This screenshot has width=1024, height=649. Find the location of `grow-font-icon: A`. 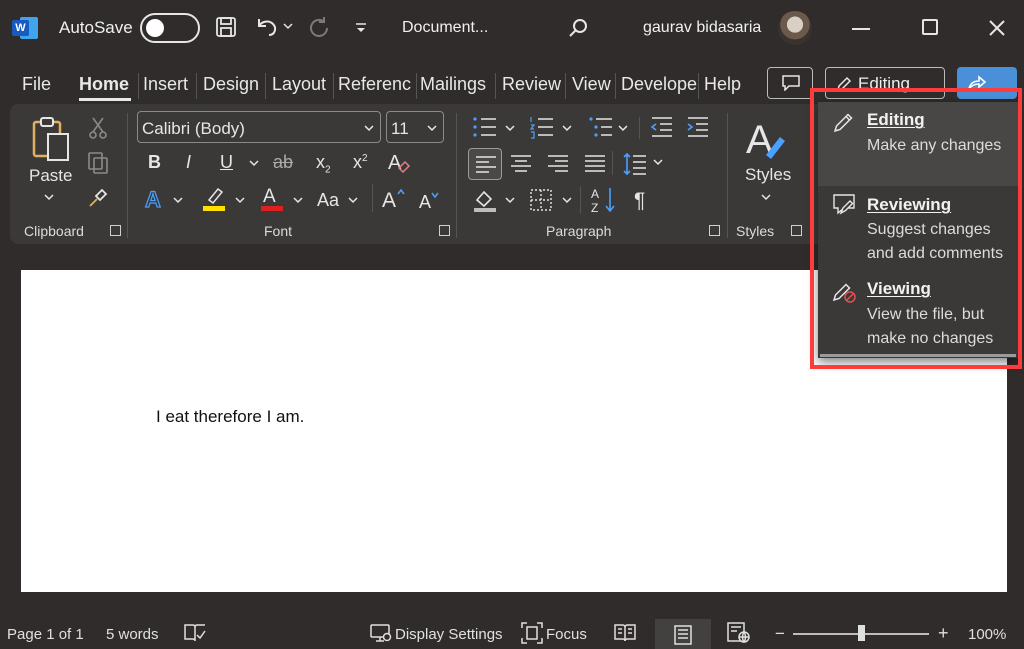

grow-font-icon: A is located at coordinates (394, 199).